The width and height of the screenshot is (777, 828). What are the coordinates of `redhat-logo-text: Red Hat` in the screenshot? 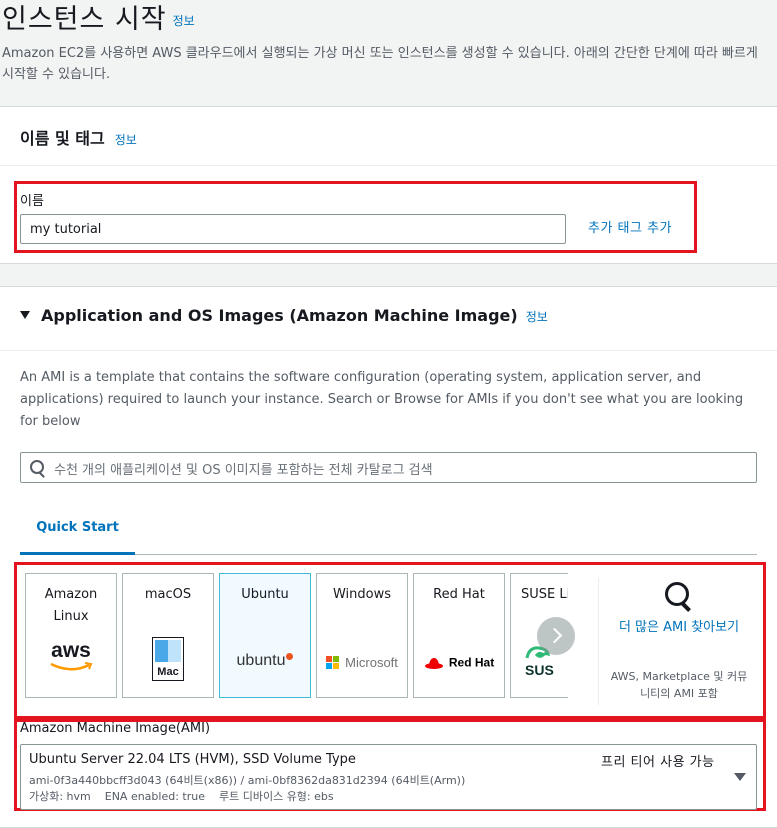 It's located at (471, 662).